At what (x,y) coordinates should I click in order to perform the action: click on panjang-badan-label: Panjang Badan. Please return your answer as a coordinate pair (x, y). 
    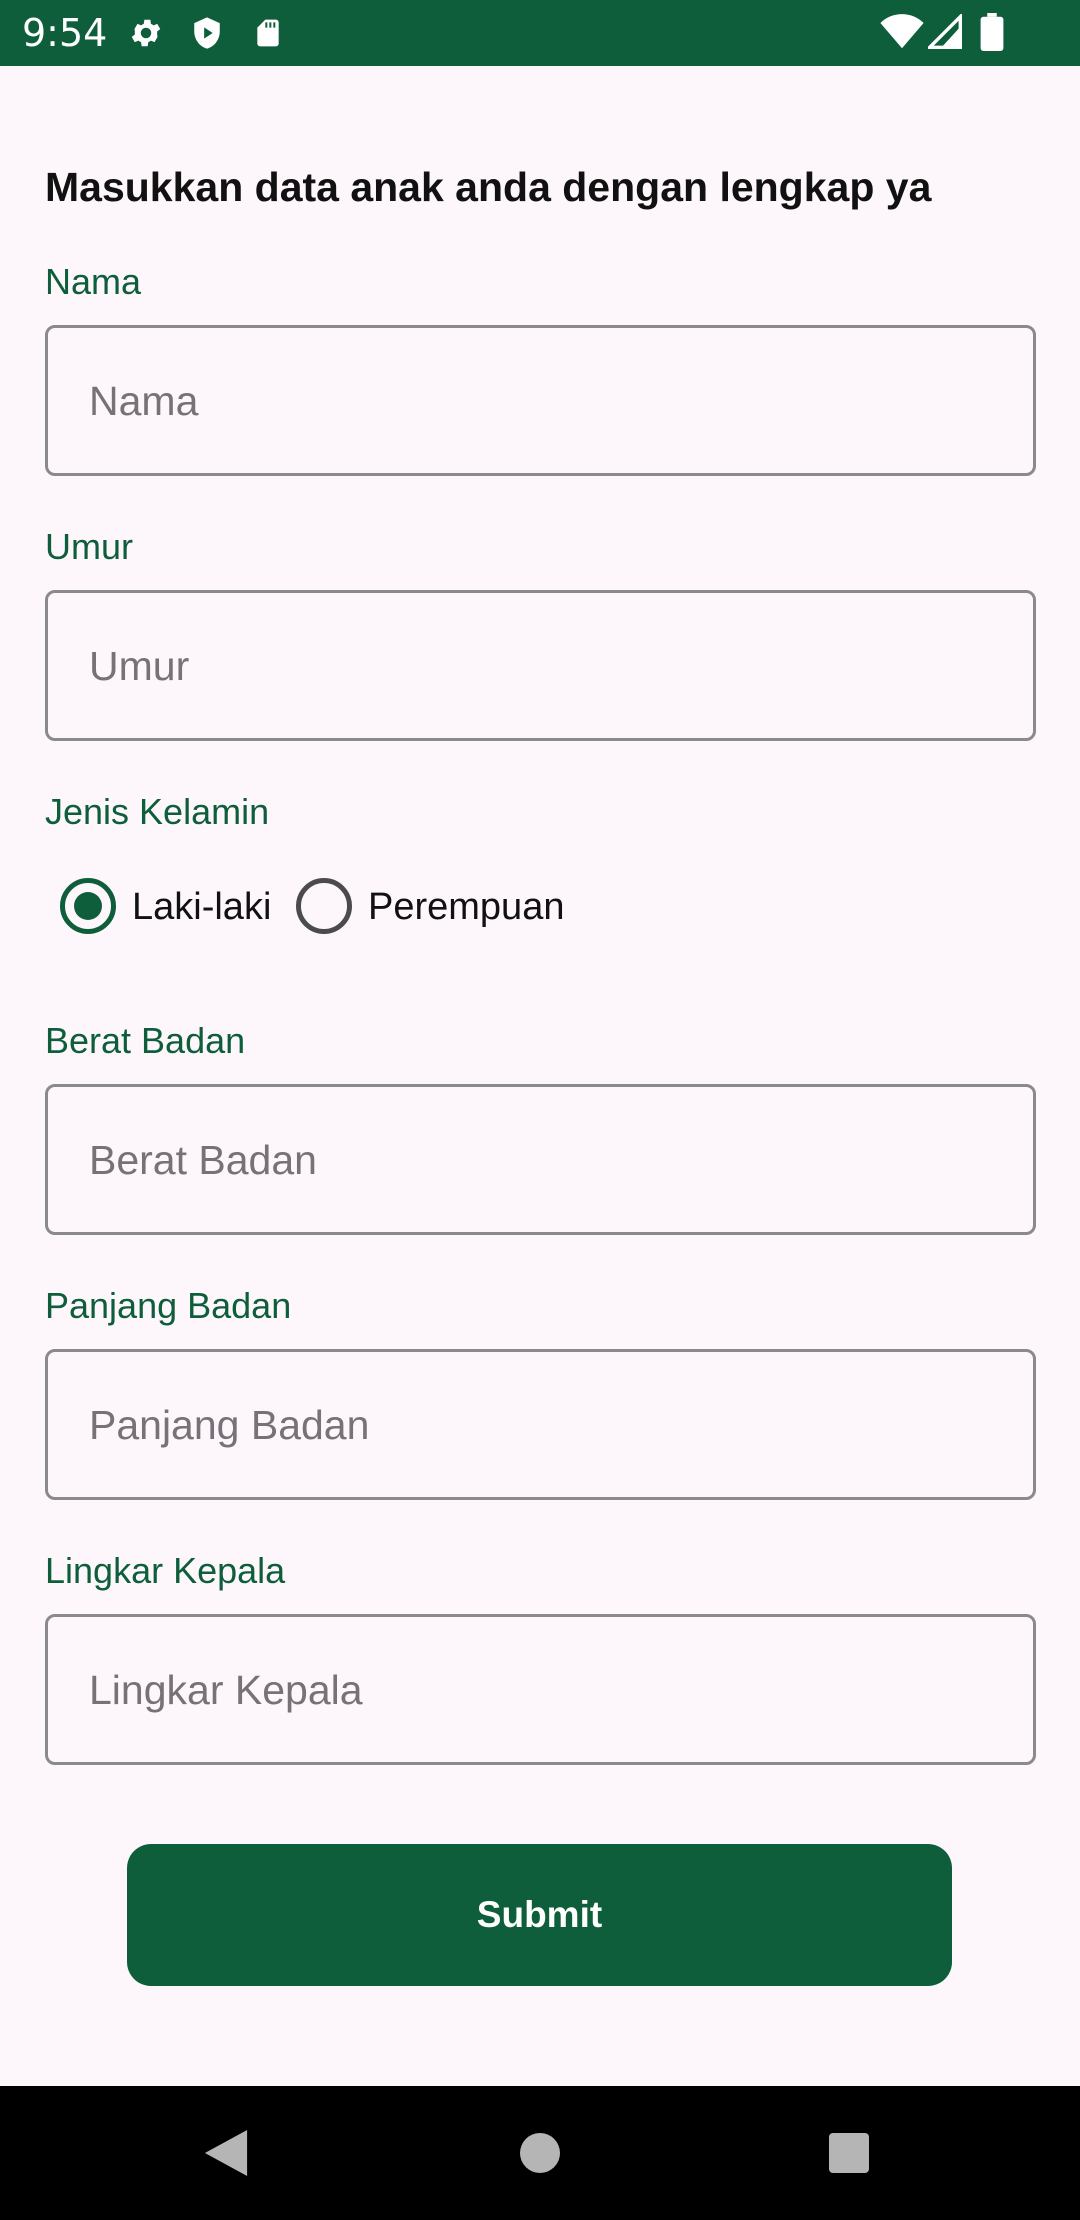
    Looking at the image, I should click on (168, 1305).